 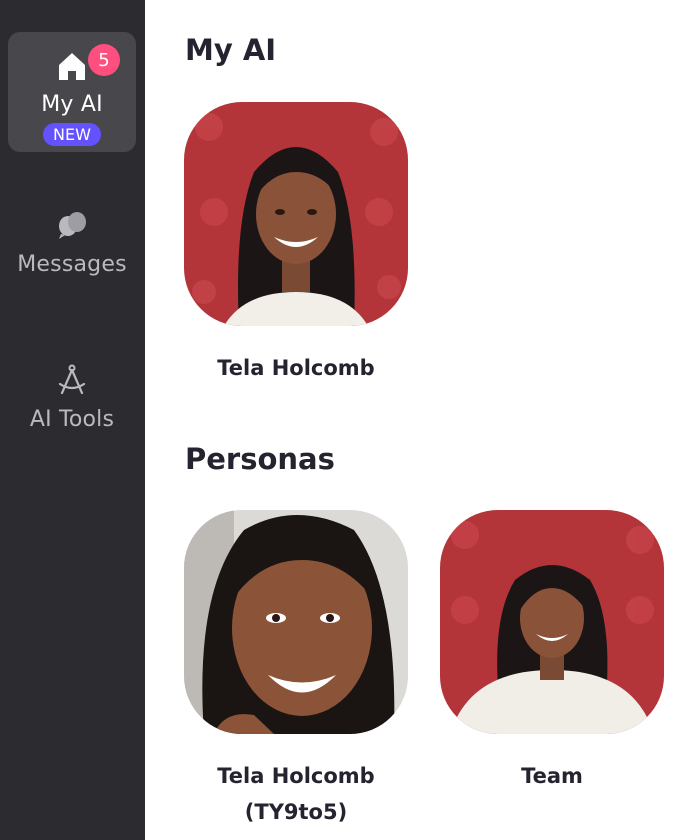 What do you see at coordinates (260, 459) in the screenshot?
I see `section-title-personas: Personas` at bounding box center [260, 459].